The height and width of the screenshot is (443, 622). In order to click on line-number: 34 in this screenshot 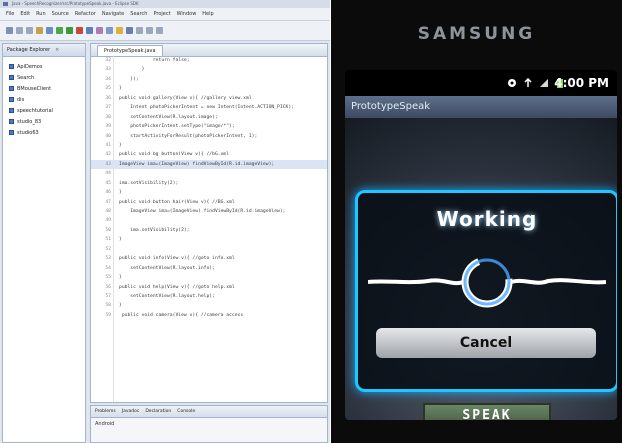, I will do `click(108, 79)`.